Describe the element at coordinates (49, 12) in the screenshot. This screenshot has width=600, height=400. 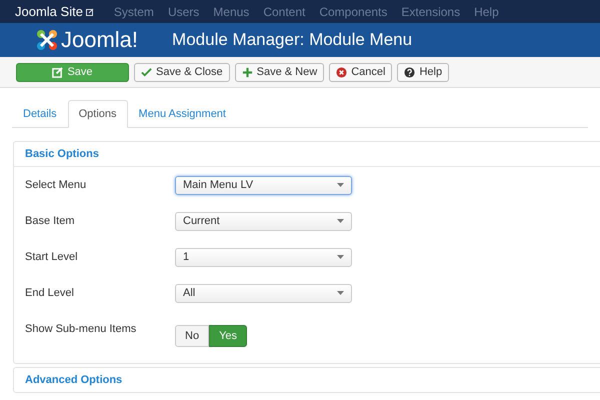
I see `site-link: Joomla Site` at that location.